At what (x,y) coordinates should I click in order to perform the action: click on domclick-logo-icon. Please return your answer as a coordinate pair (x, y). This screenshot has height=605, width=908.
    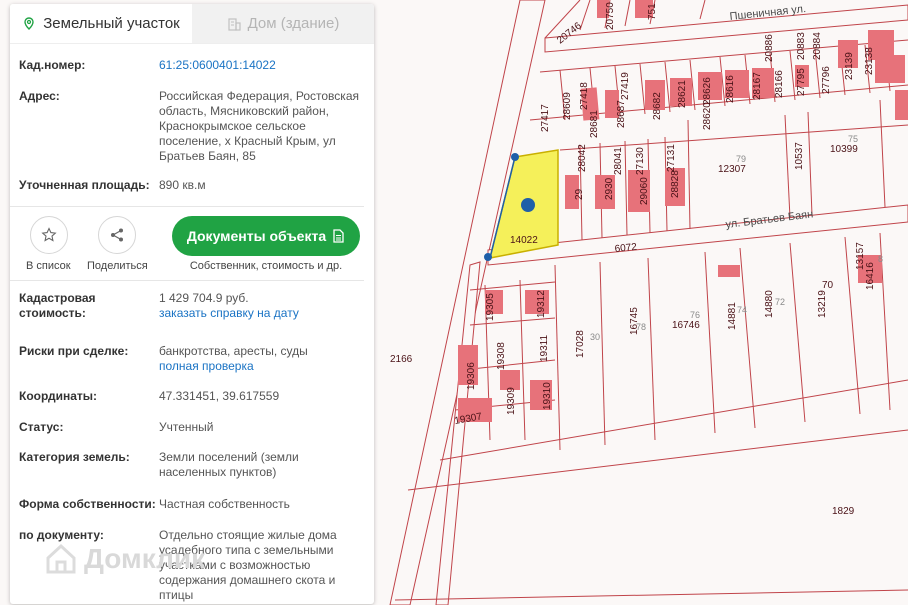
    Looking at the image, I should click on (61, 558).